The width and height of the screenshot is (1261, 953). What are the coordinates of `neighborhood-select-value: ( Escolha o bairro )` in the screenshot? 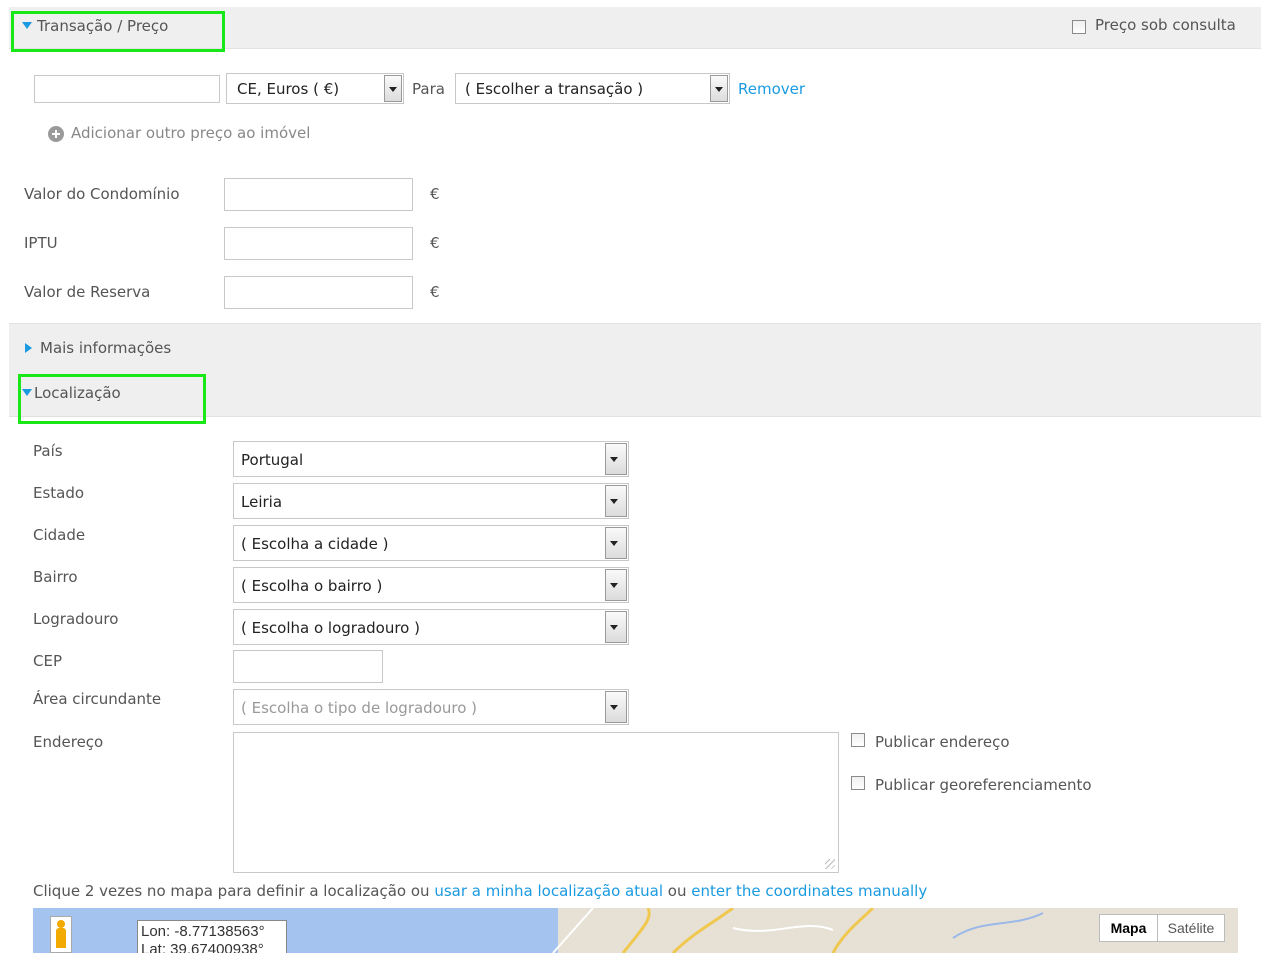 It's located at (312, 586).